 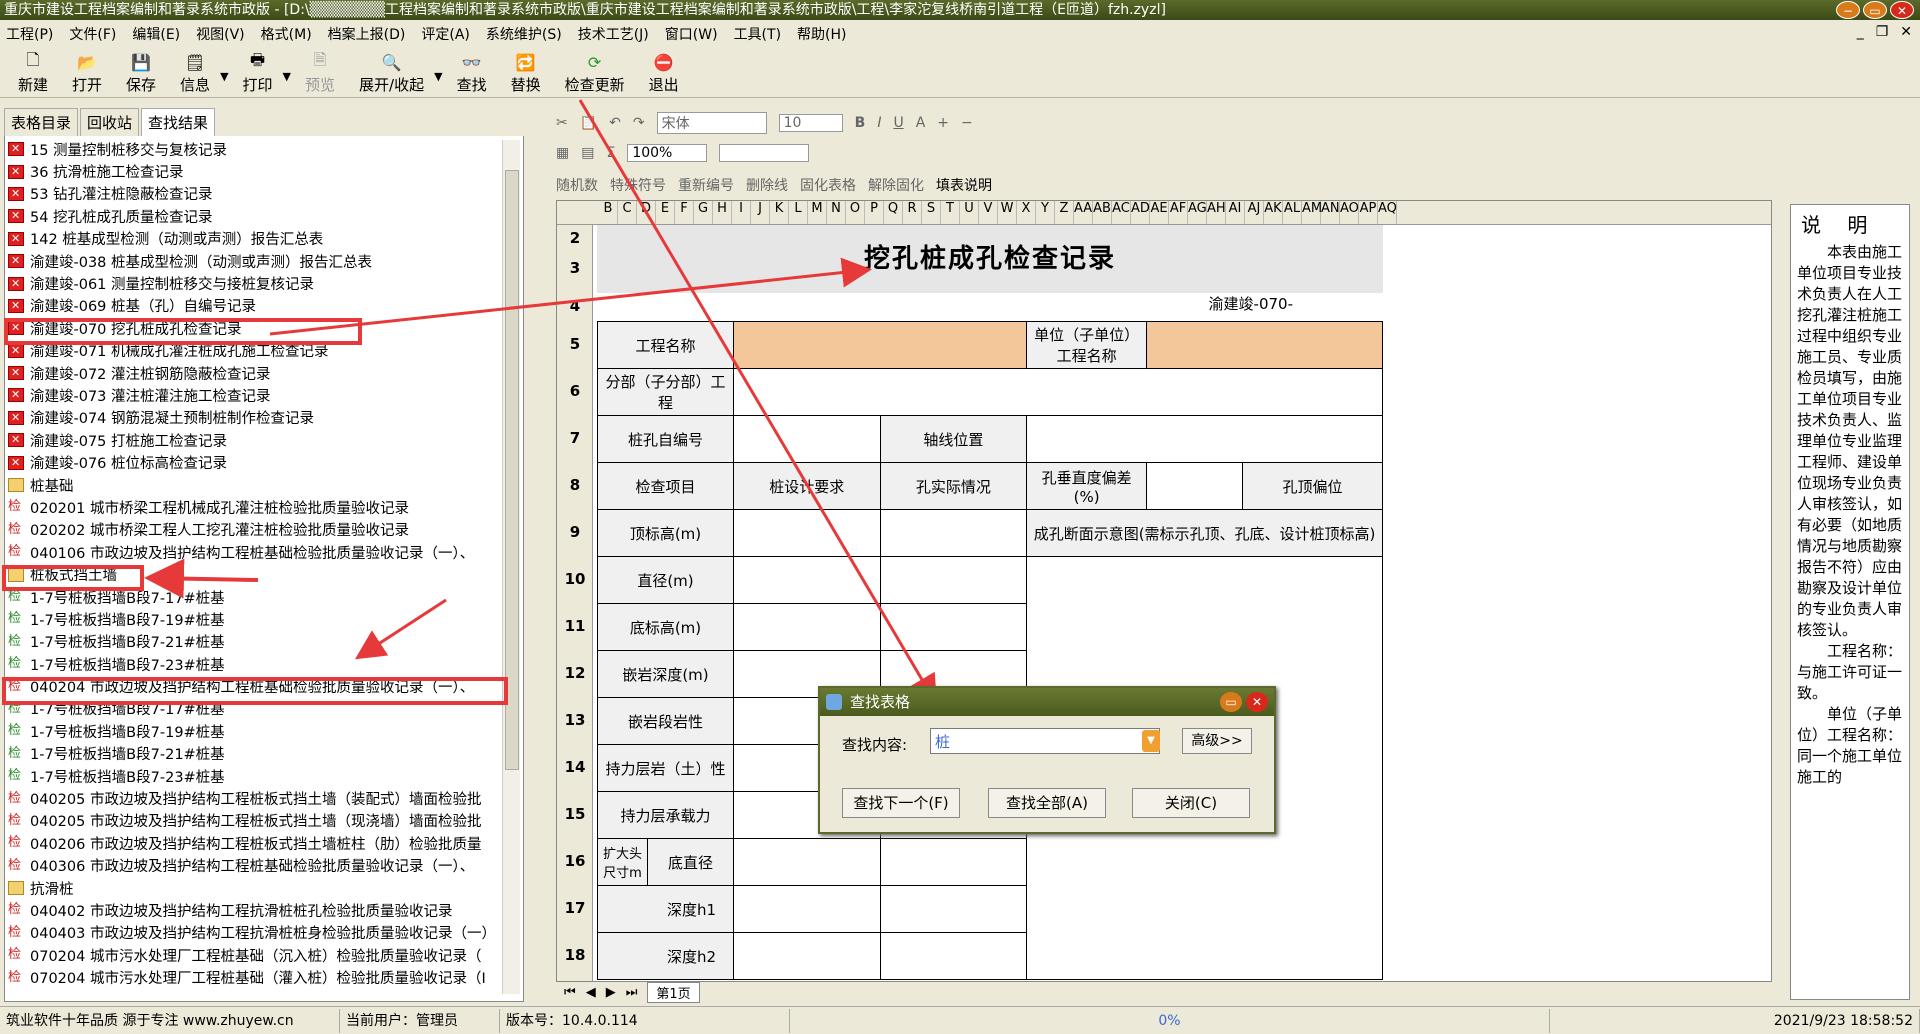 I want to click on add-row-icon: +, so click(x=943, y=123).